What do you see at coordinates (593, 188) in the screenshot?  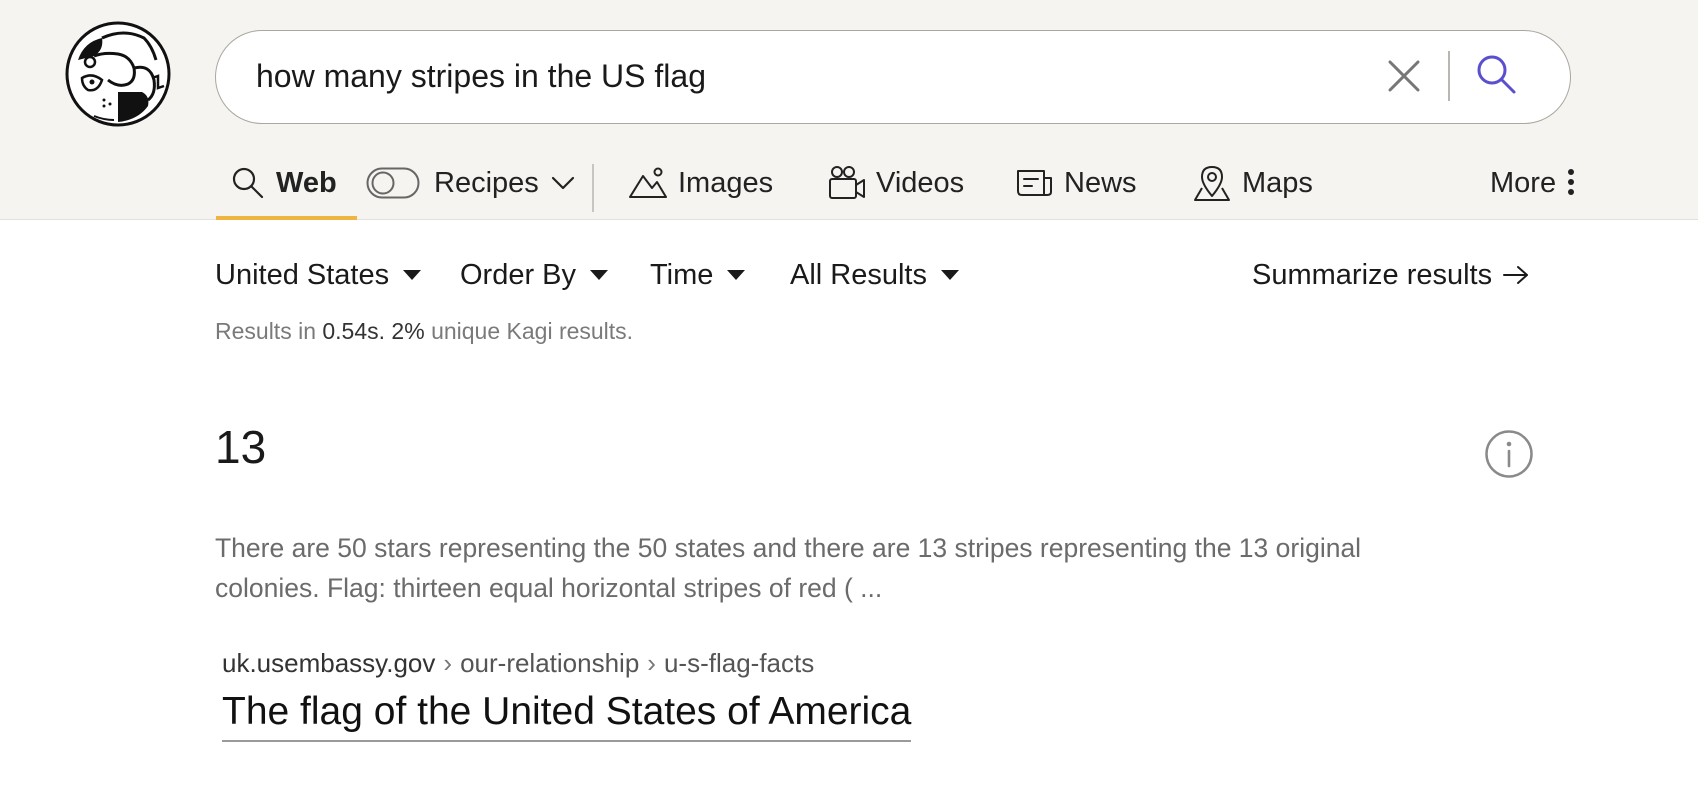 I see `nav-divider` at bounding box center [593, 188].